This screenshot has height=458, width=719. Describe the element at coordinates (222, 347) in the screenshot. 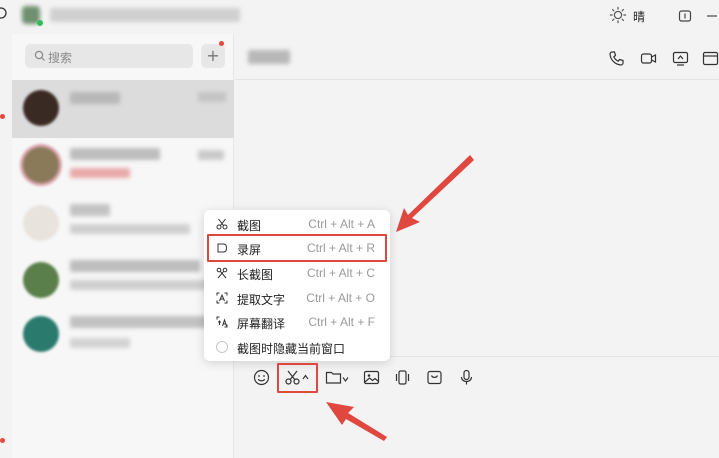

I see `option-checkbox` at that location.